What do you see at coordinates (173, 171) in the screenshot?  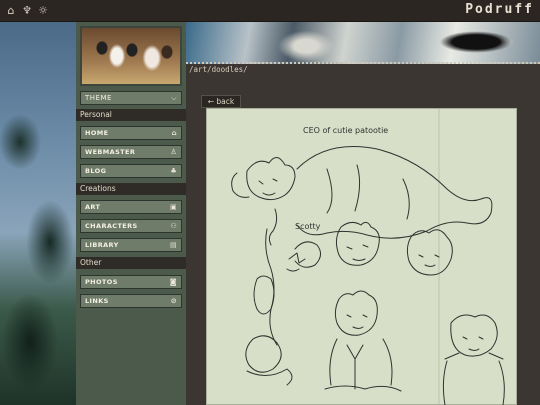 I see `leaf-icon: ♣` at bounding box center [173, 171].